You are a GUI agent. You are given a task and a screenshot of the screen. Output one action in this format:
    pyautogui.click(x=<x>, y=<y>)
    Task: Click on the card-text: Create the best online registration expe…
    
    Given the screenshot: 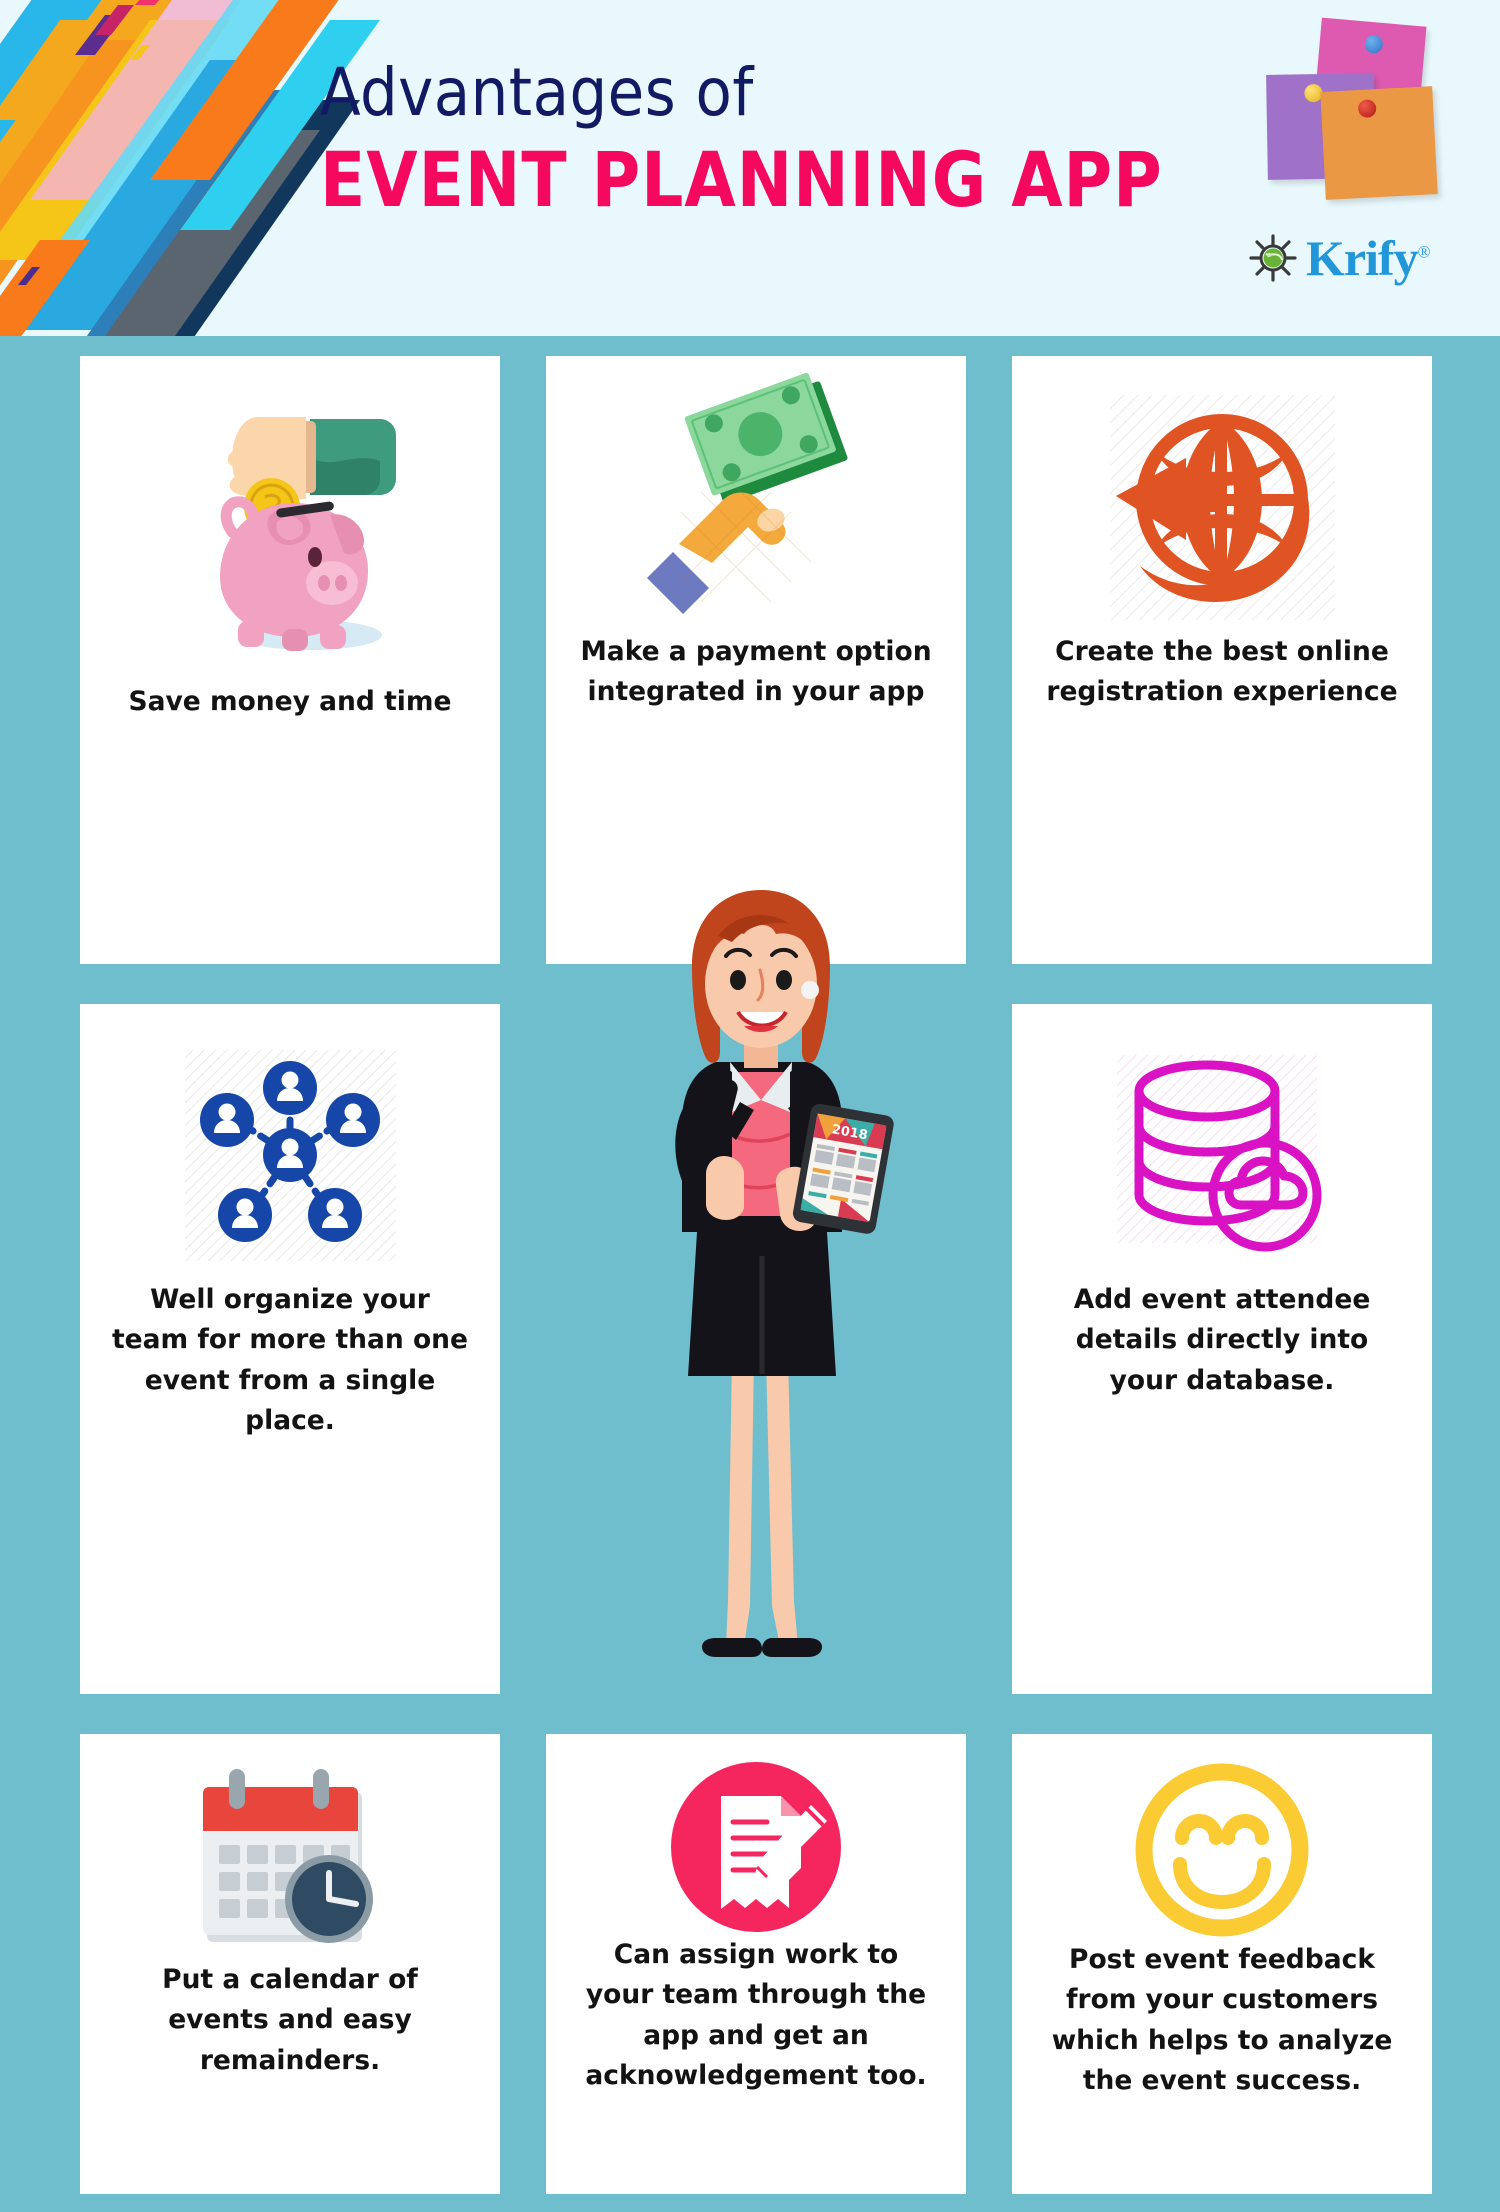 What is the action you would take?
    pyautogui.click(x=1222, y=672)
    